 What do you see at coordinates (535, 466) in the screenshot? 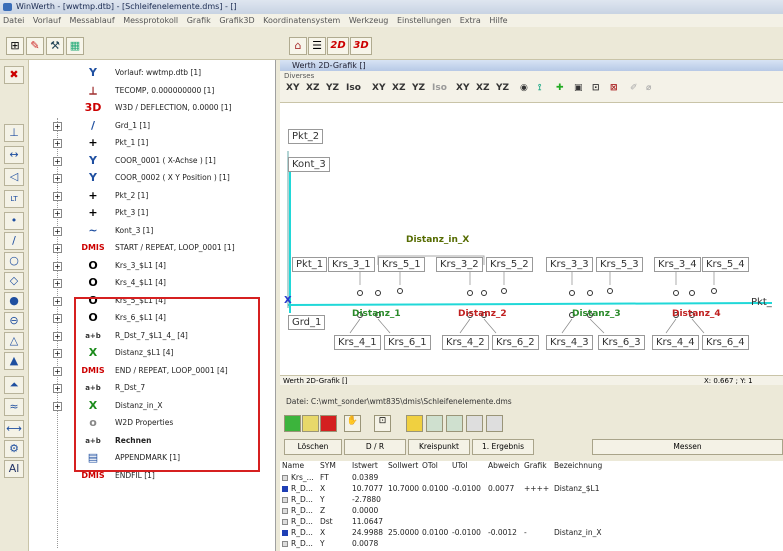
I see `column-header: Grafik` at bounding box center [535, 466].